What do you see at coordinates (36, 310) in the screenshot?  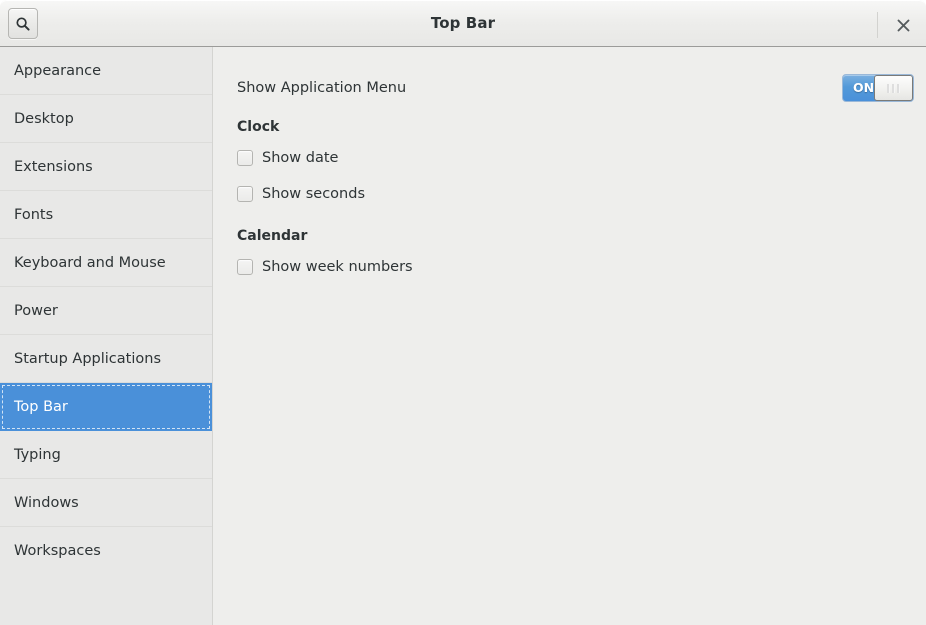 I see `sidebar-item-label: Power` at bounding box center [36, 310].